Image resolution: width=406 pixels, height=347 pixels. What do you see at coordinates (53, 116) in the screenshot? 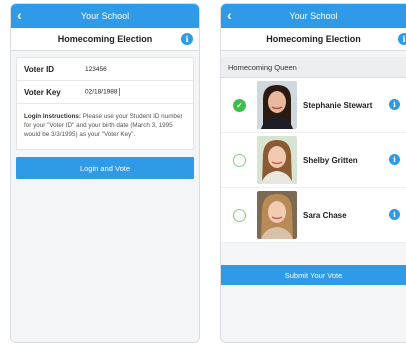
I see `instructions-title: Login Instructions:` at bounding box center [53, 116].